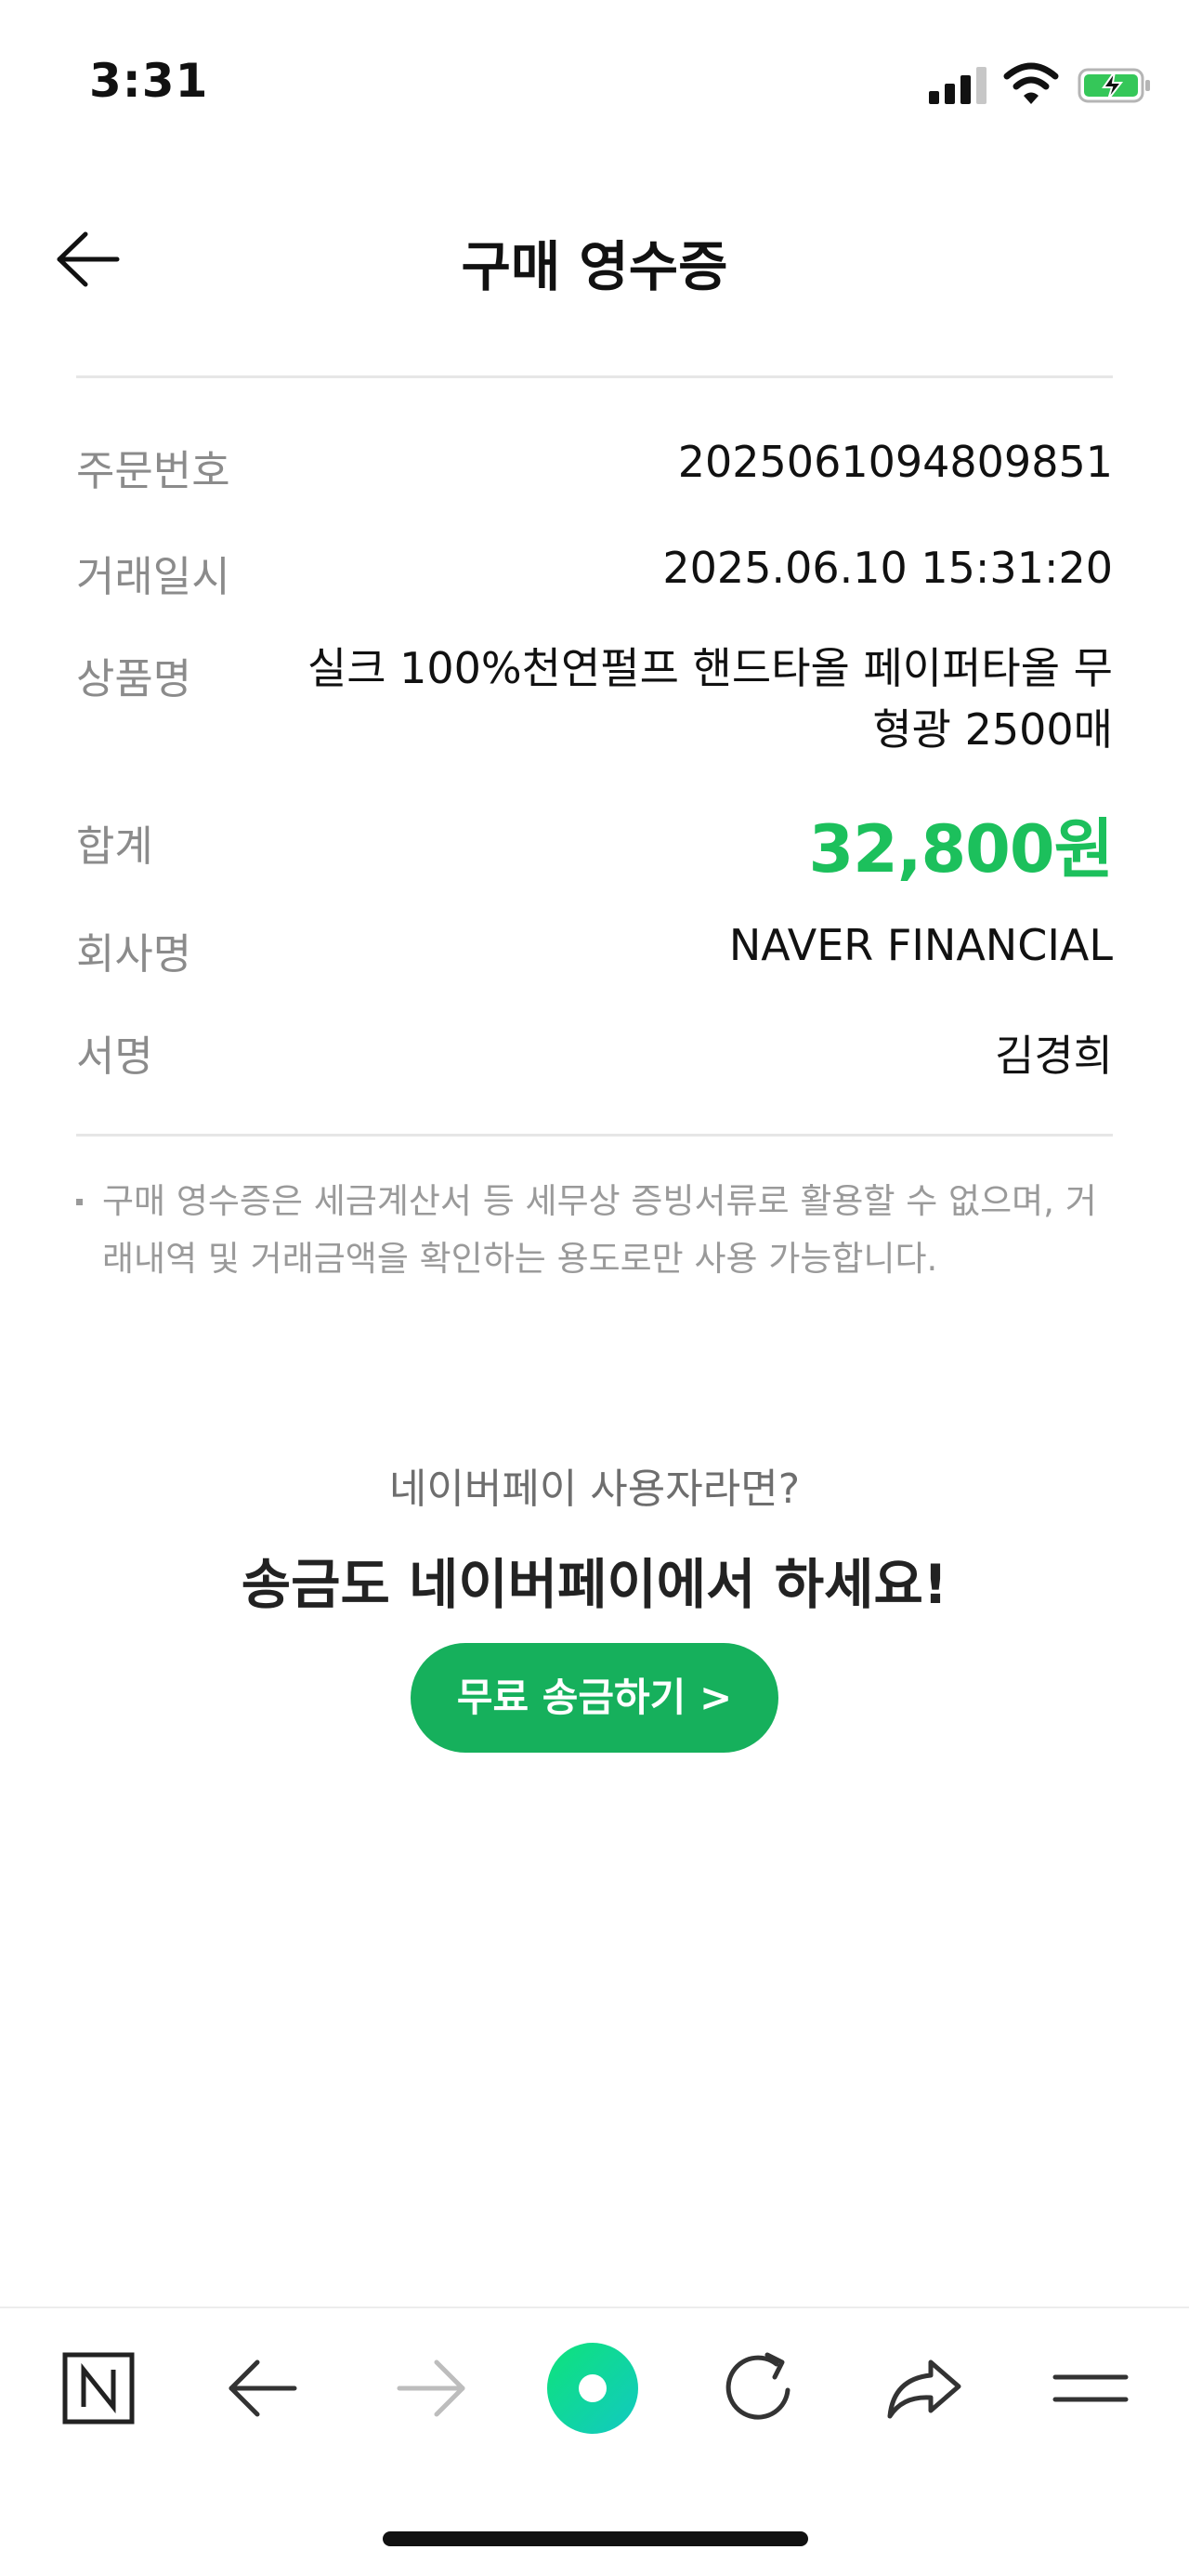 This screenshot has height=2576, width=1189. I want to click on row-product-name: 상품명 실크 100%천연펄프 핸드타올 페이퍼타올 무형광 2500매, so click(594, 709).